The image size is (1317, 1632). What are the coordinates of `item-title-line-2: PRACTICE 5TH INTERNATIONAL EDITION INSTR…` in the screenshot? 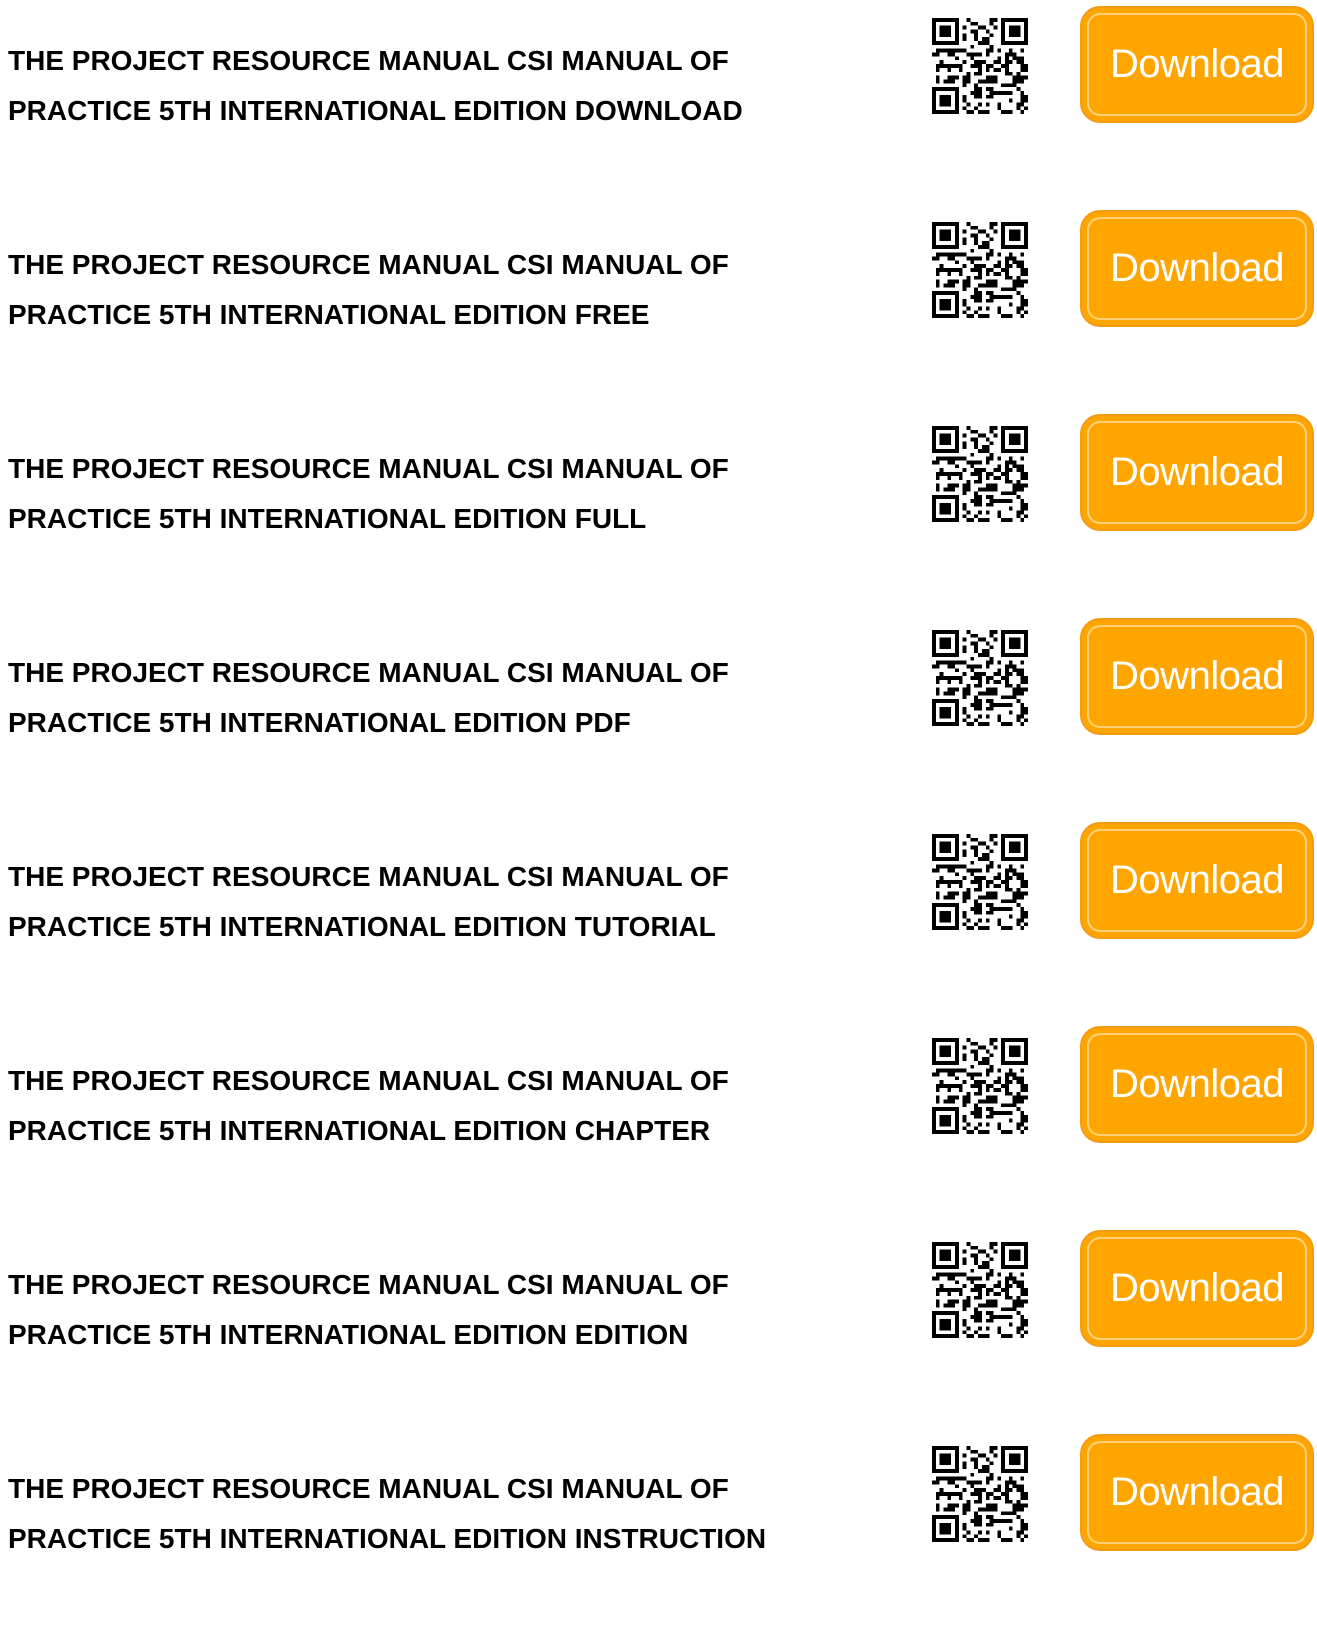 It's located at (387, 1538).